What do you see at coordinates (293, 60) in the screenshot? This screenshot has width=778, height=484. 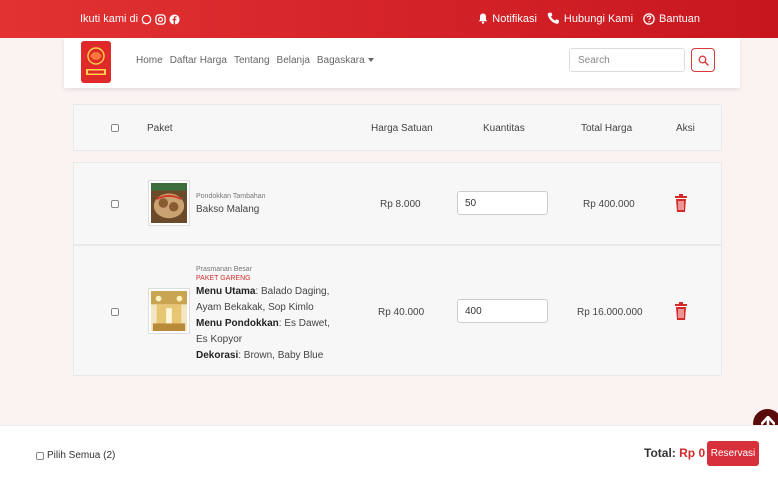 I see `nav-shop: Belanja` at bounding box center [293, 60].